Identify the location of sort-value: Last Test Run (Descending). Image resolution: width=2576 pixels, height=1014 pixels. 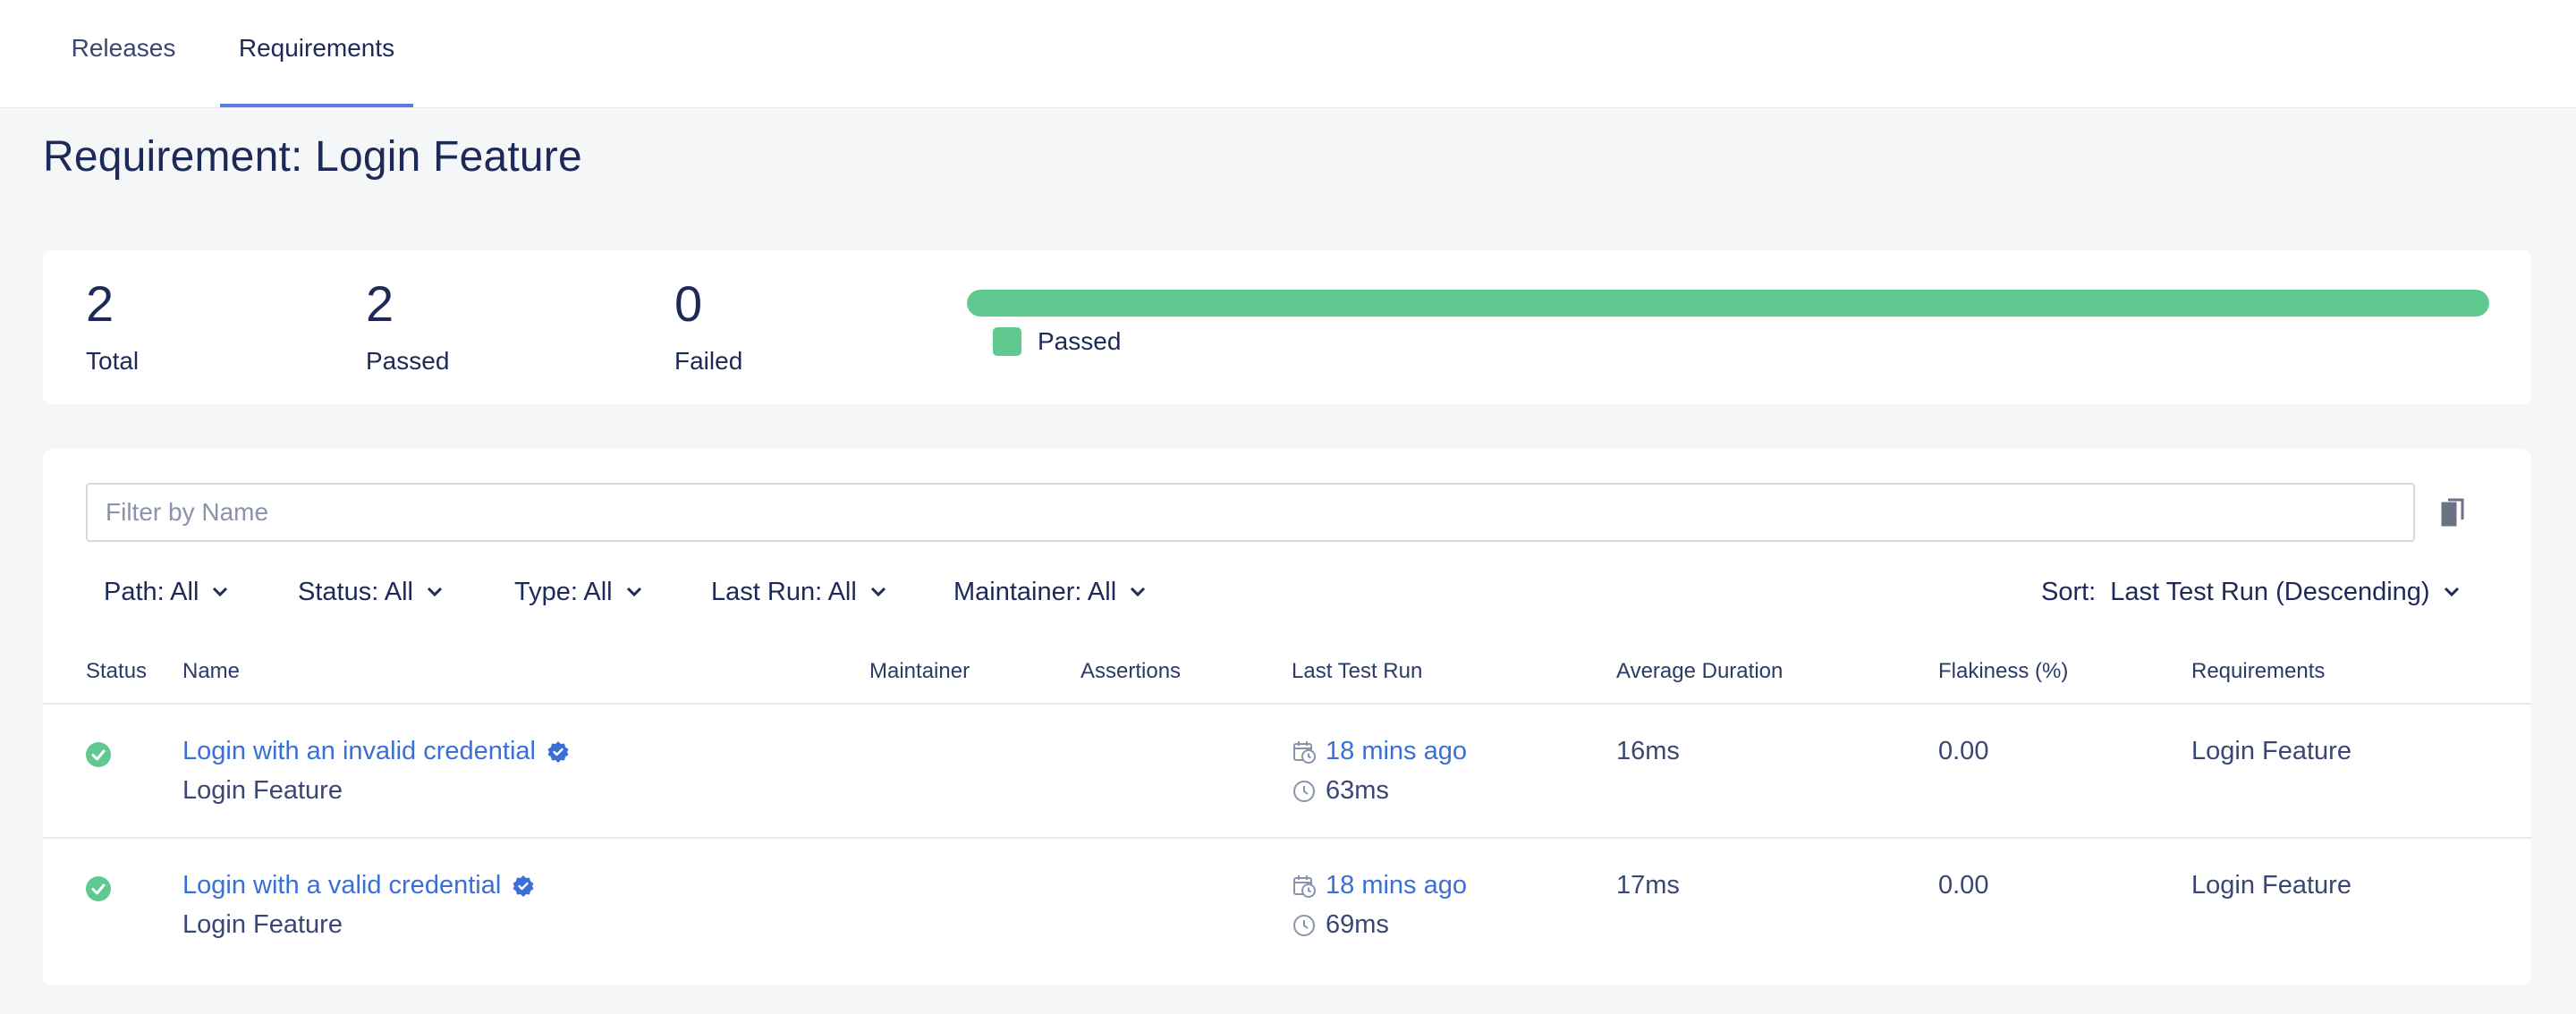
(2270, 591).